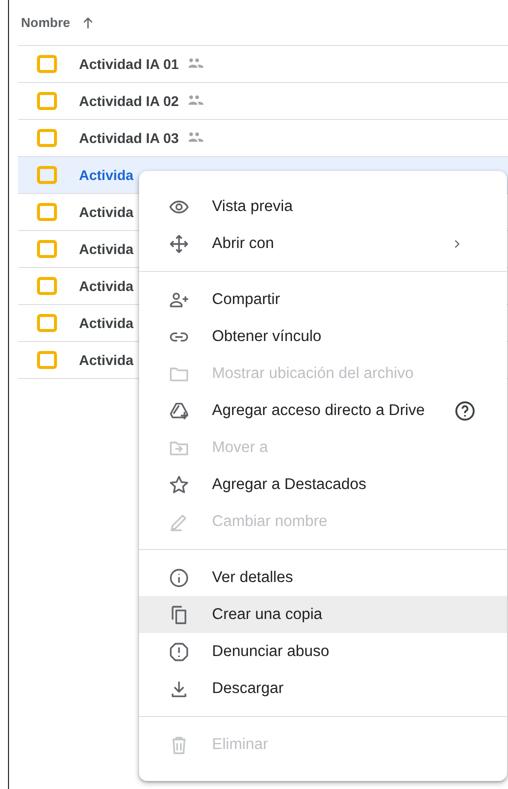 The width and height of the screenshot is (508, 789). I want to click on menu-item-label: Descargar, so click(248, 689).